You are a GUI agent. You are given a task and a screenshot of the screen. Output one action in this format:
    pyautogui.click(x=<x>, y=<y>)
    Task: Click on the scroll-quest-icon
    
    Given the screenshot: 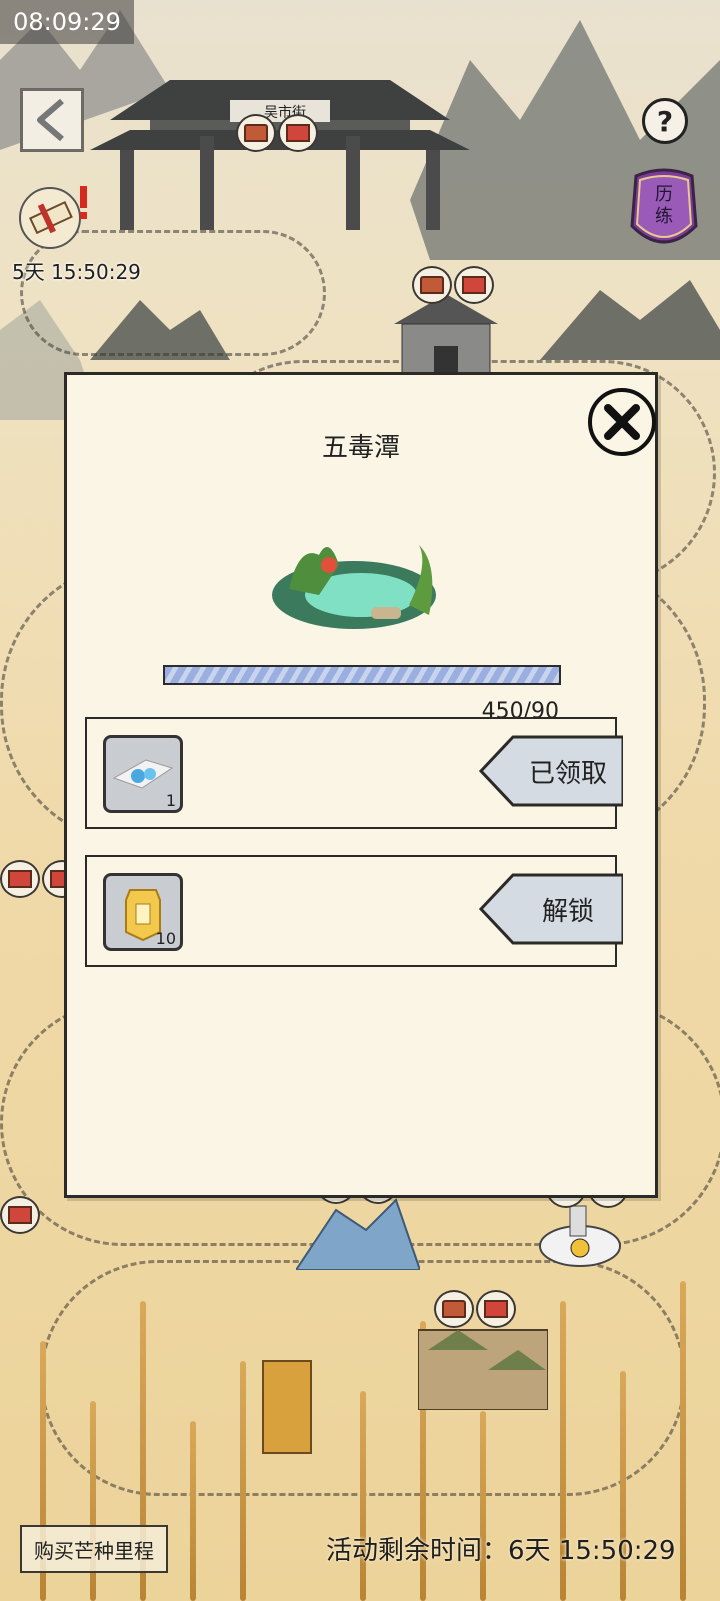 What is the action you would take?
    pyautogui.click(x=53, y=217)
    